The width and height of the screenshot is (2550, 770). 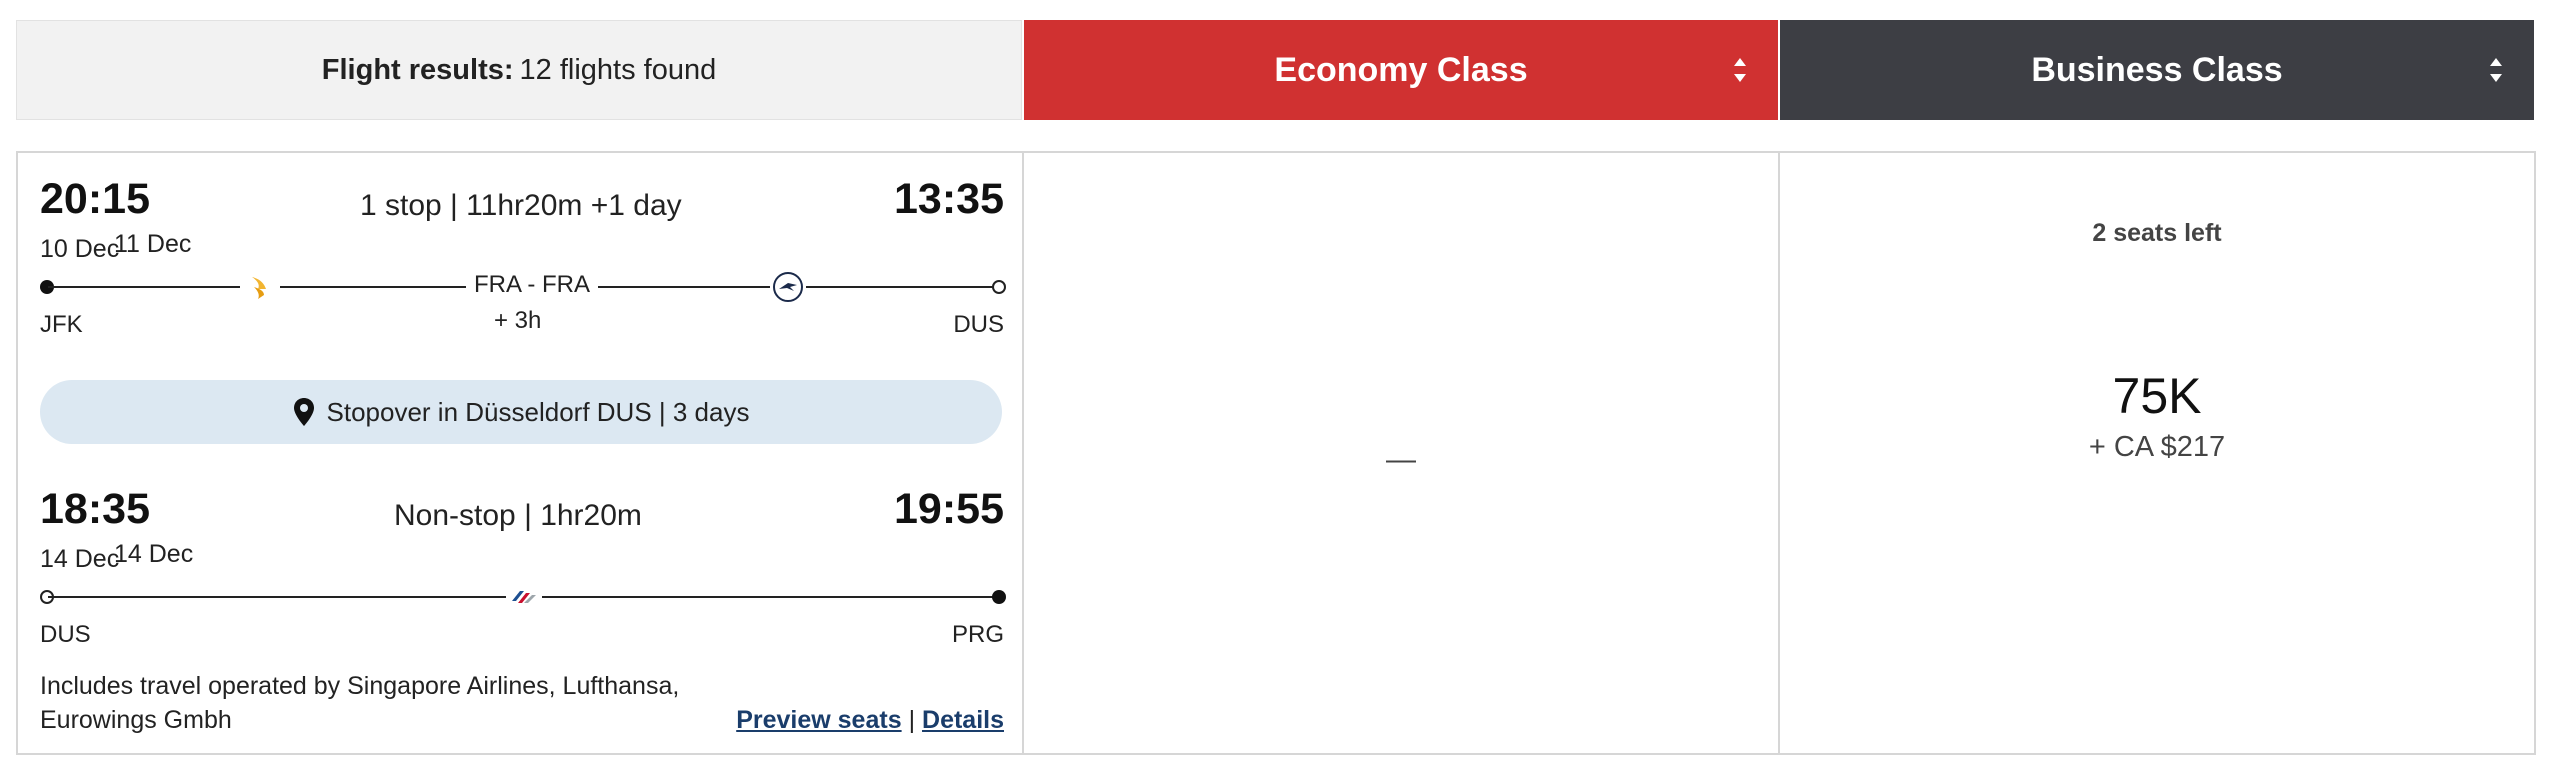 What do you see at coordinates (260, 287) in the screenshot?
I see `singapore-airlines-icon` at bounding box center [260, 287].